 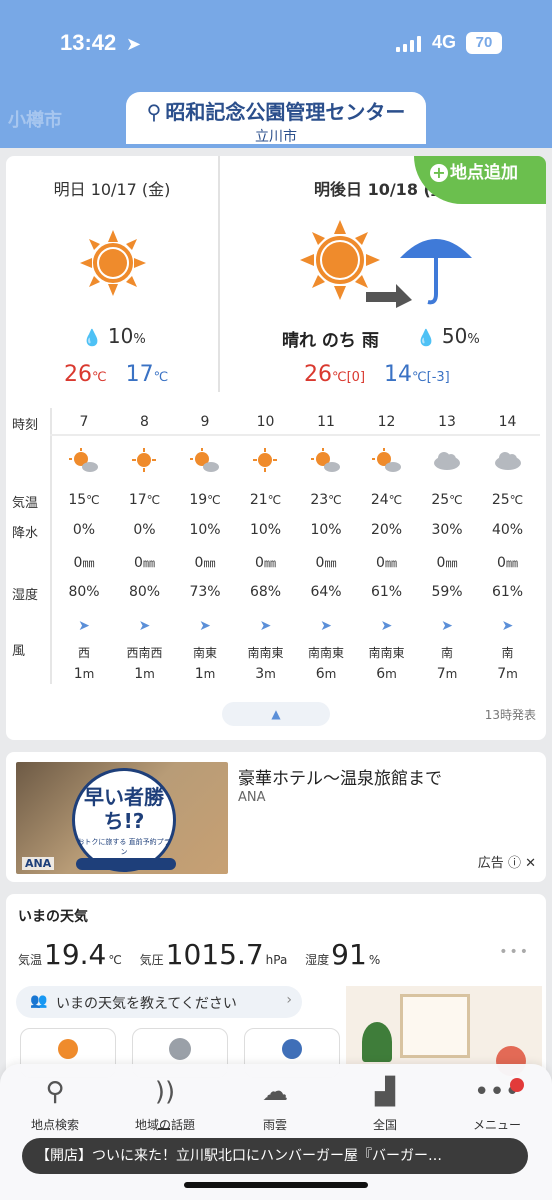 I want to click on hour-humidity: 68%, so click(x=265, y=592).